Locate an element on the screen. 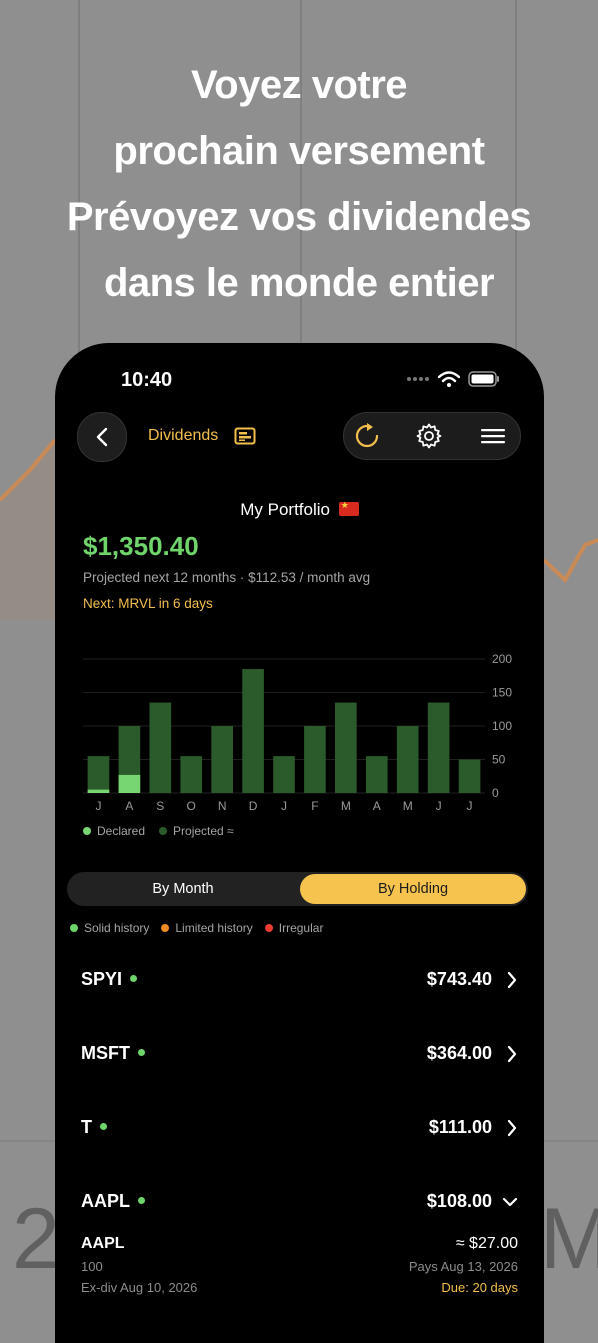  history-legend: Solid history Limited history Irregular is located at coordinates (196, 928).